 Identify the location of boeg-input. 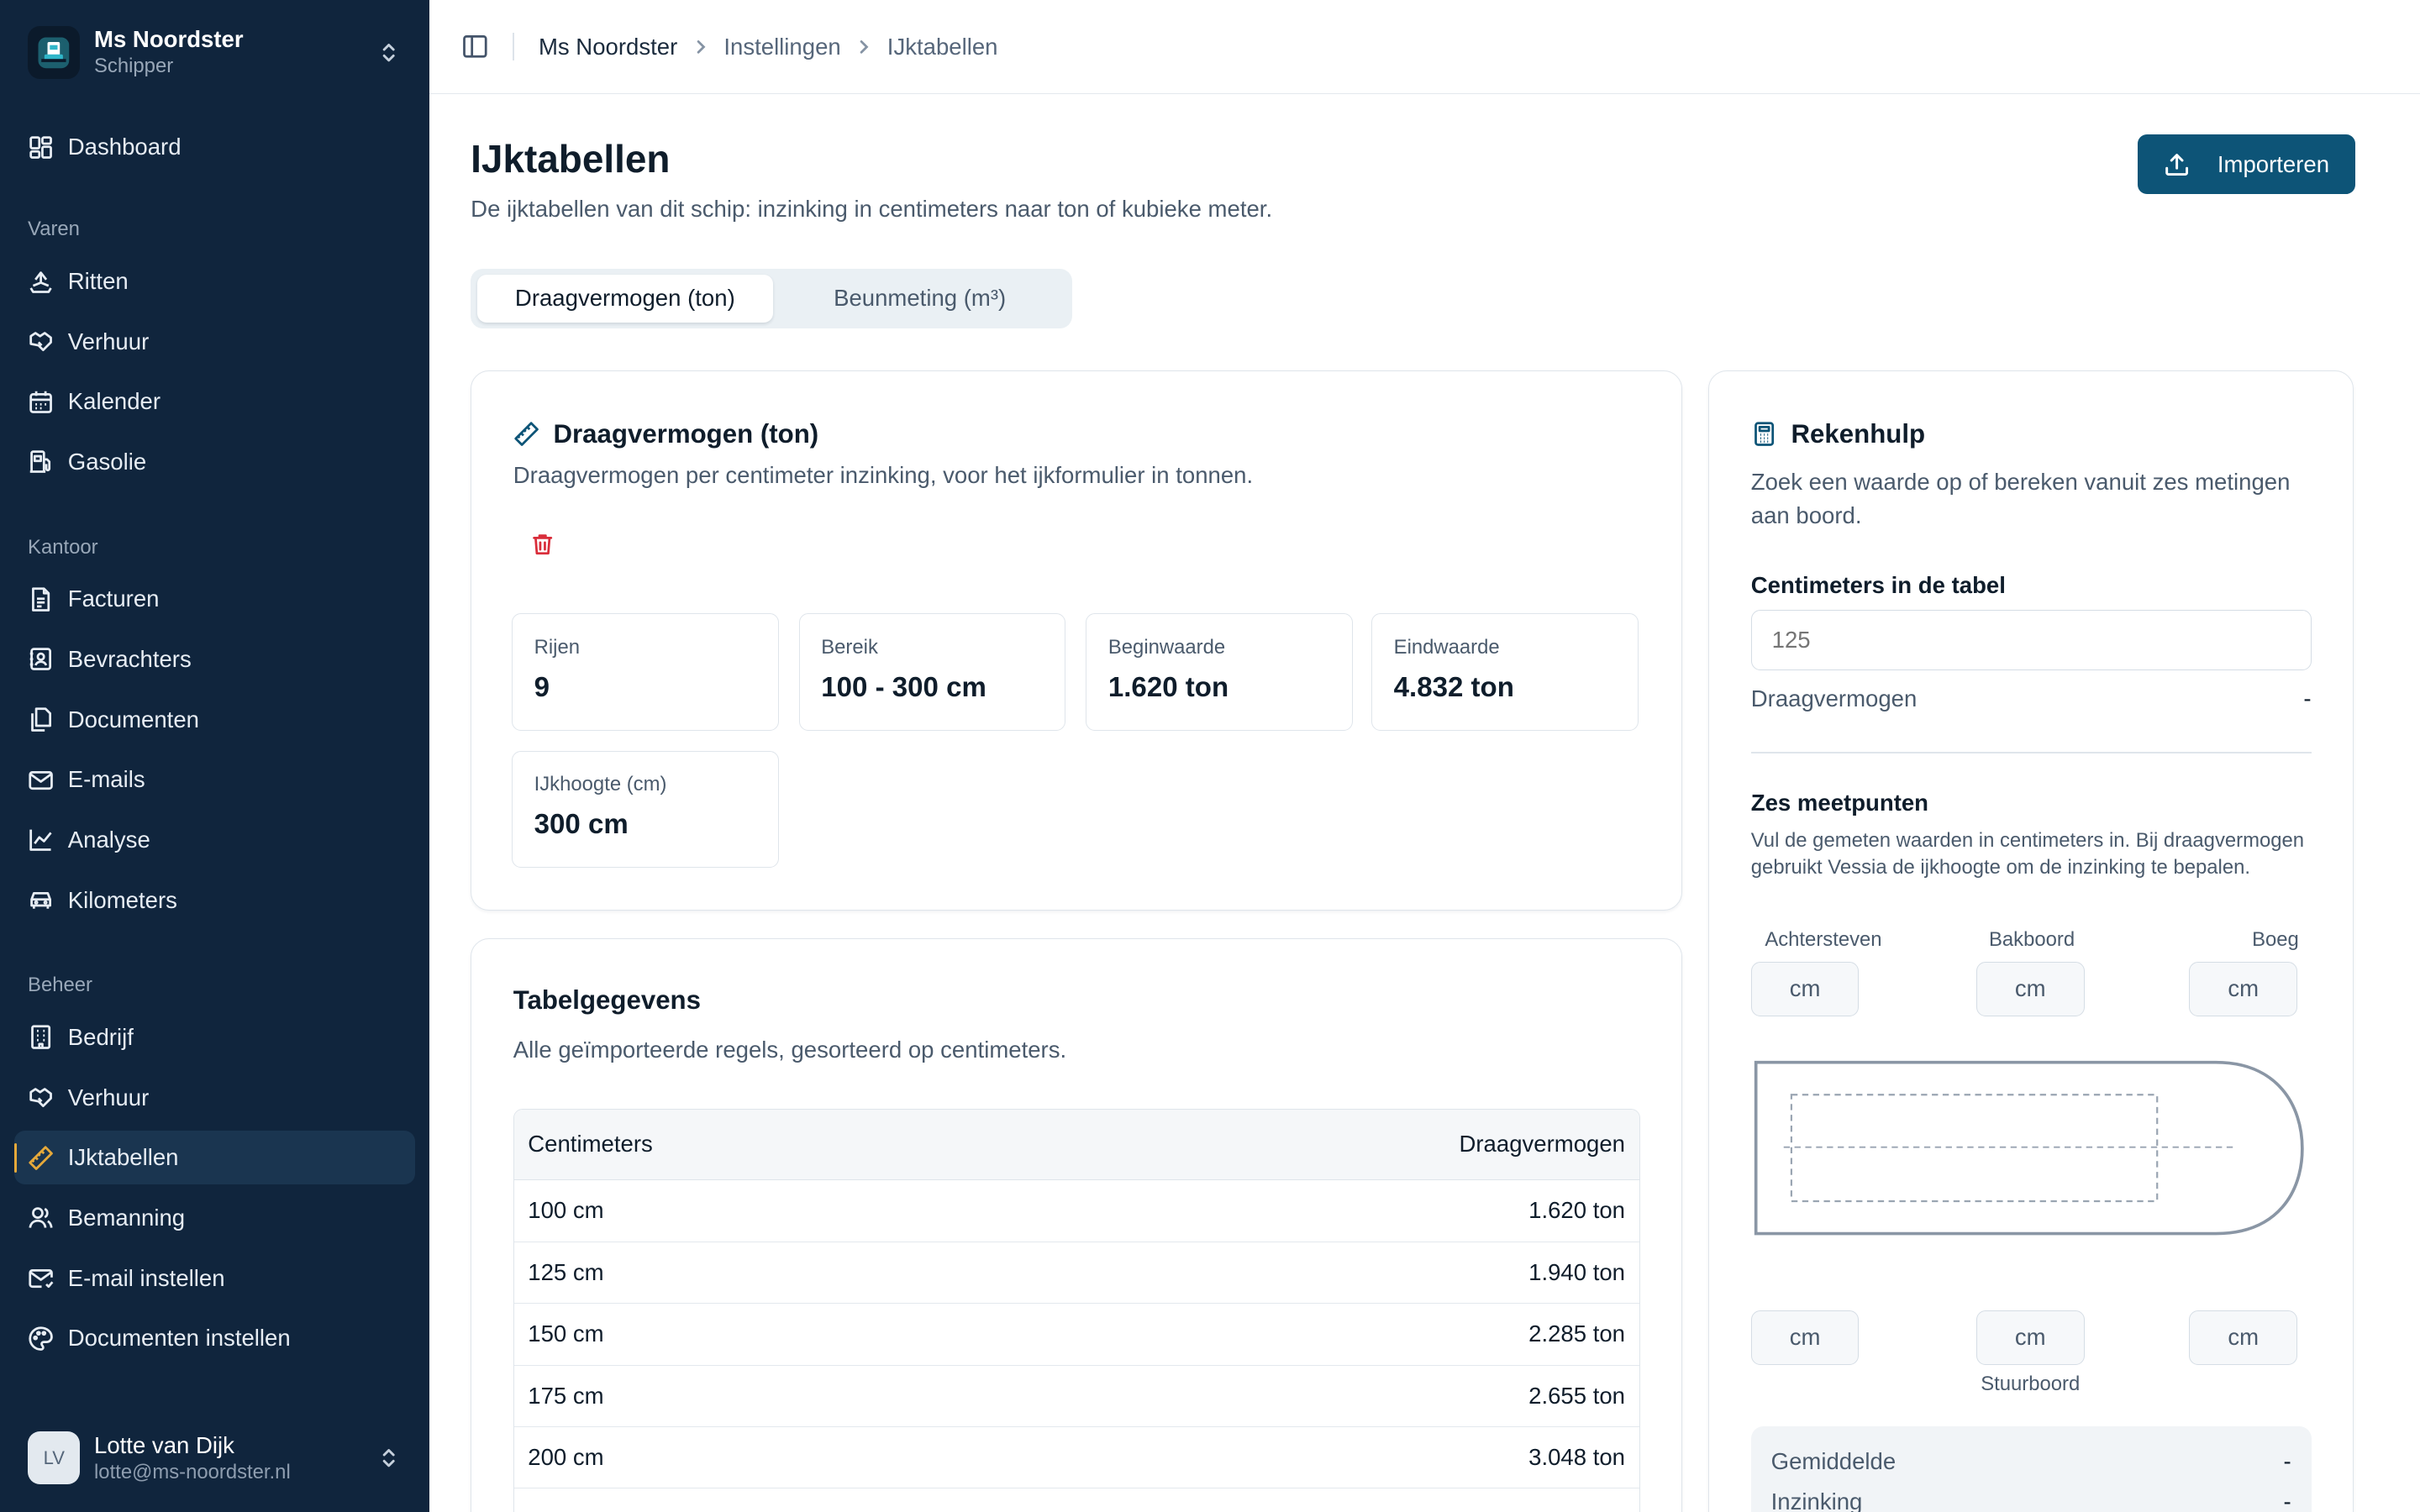
(2243, 989).